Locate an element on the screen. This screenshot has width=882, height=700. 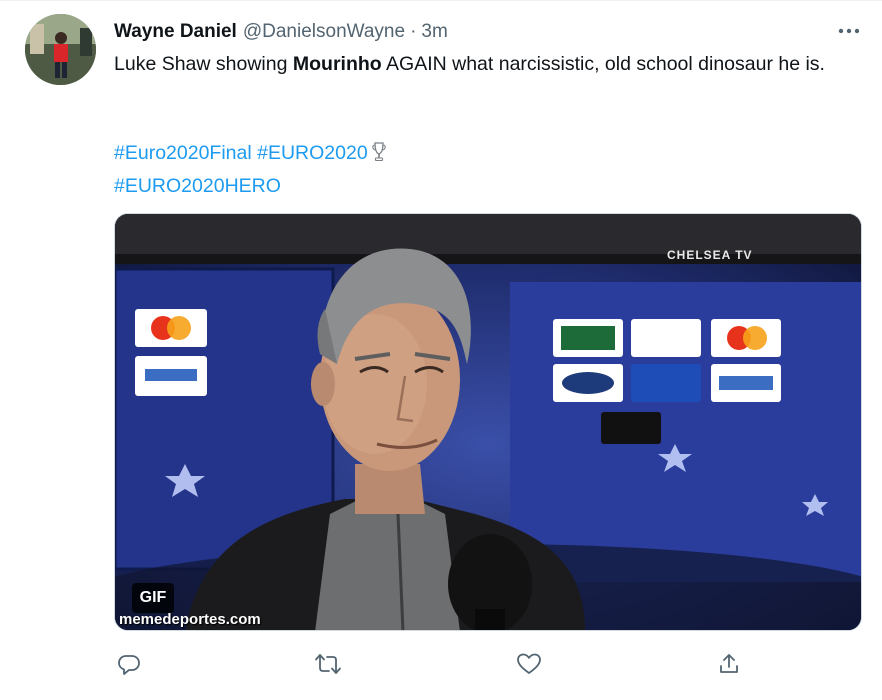
author-name: Wayne Daniel is located at coordinates (175, 32).